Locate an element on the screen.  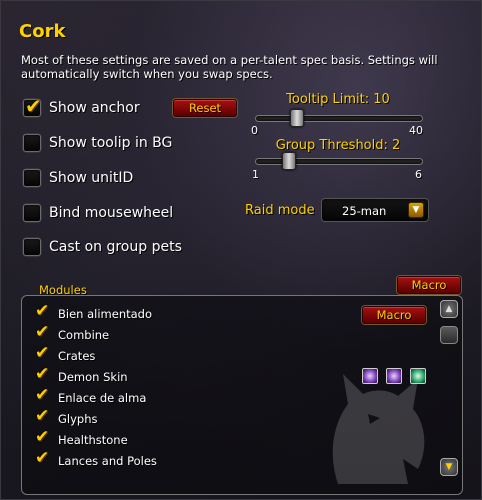
show-unitid-label: Show unitID is located at coordinates (91, 178).